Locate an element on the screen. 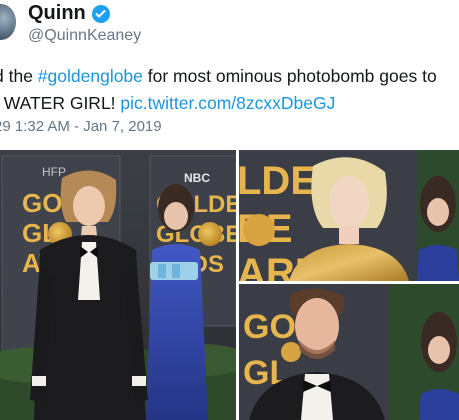 This screenshot has height=420, width=459. hashtag-link: #goldenglobe is located at coordinates (90, 76).